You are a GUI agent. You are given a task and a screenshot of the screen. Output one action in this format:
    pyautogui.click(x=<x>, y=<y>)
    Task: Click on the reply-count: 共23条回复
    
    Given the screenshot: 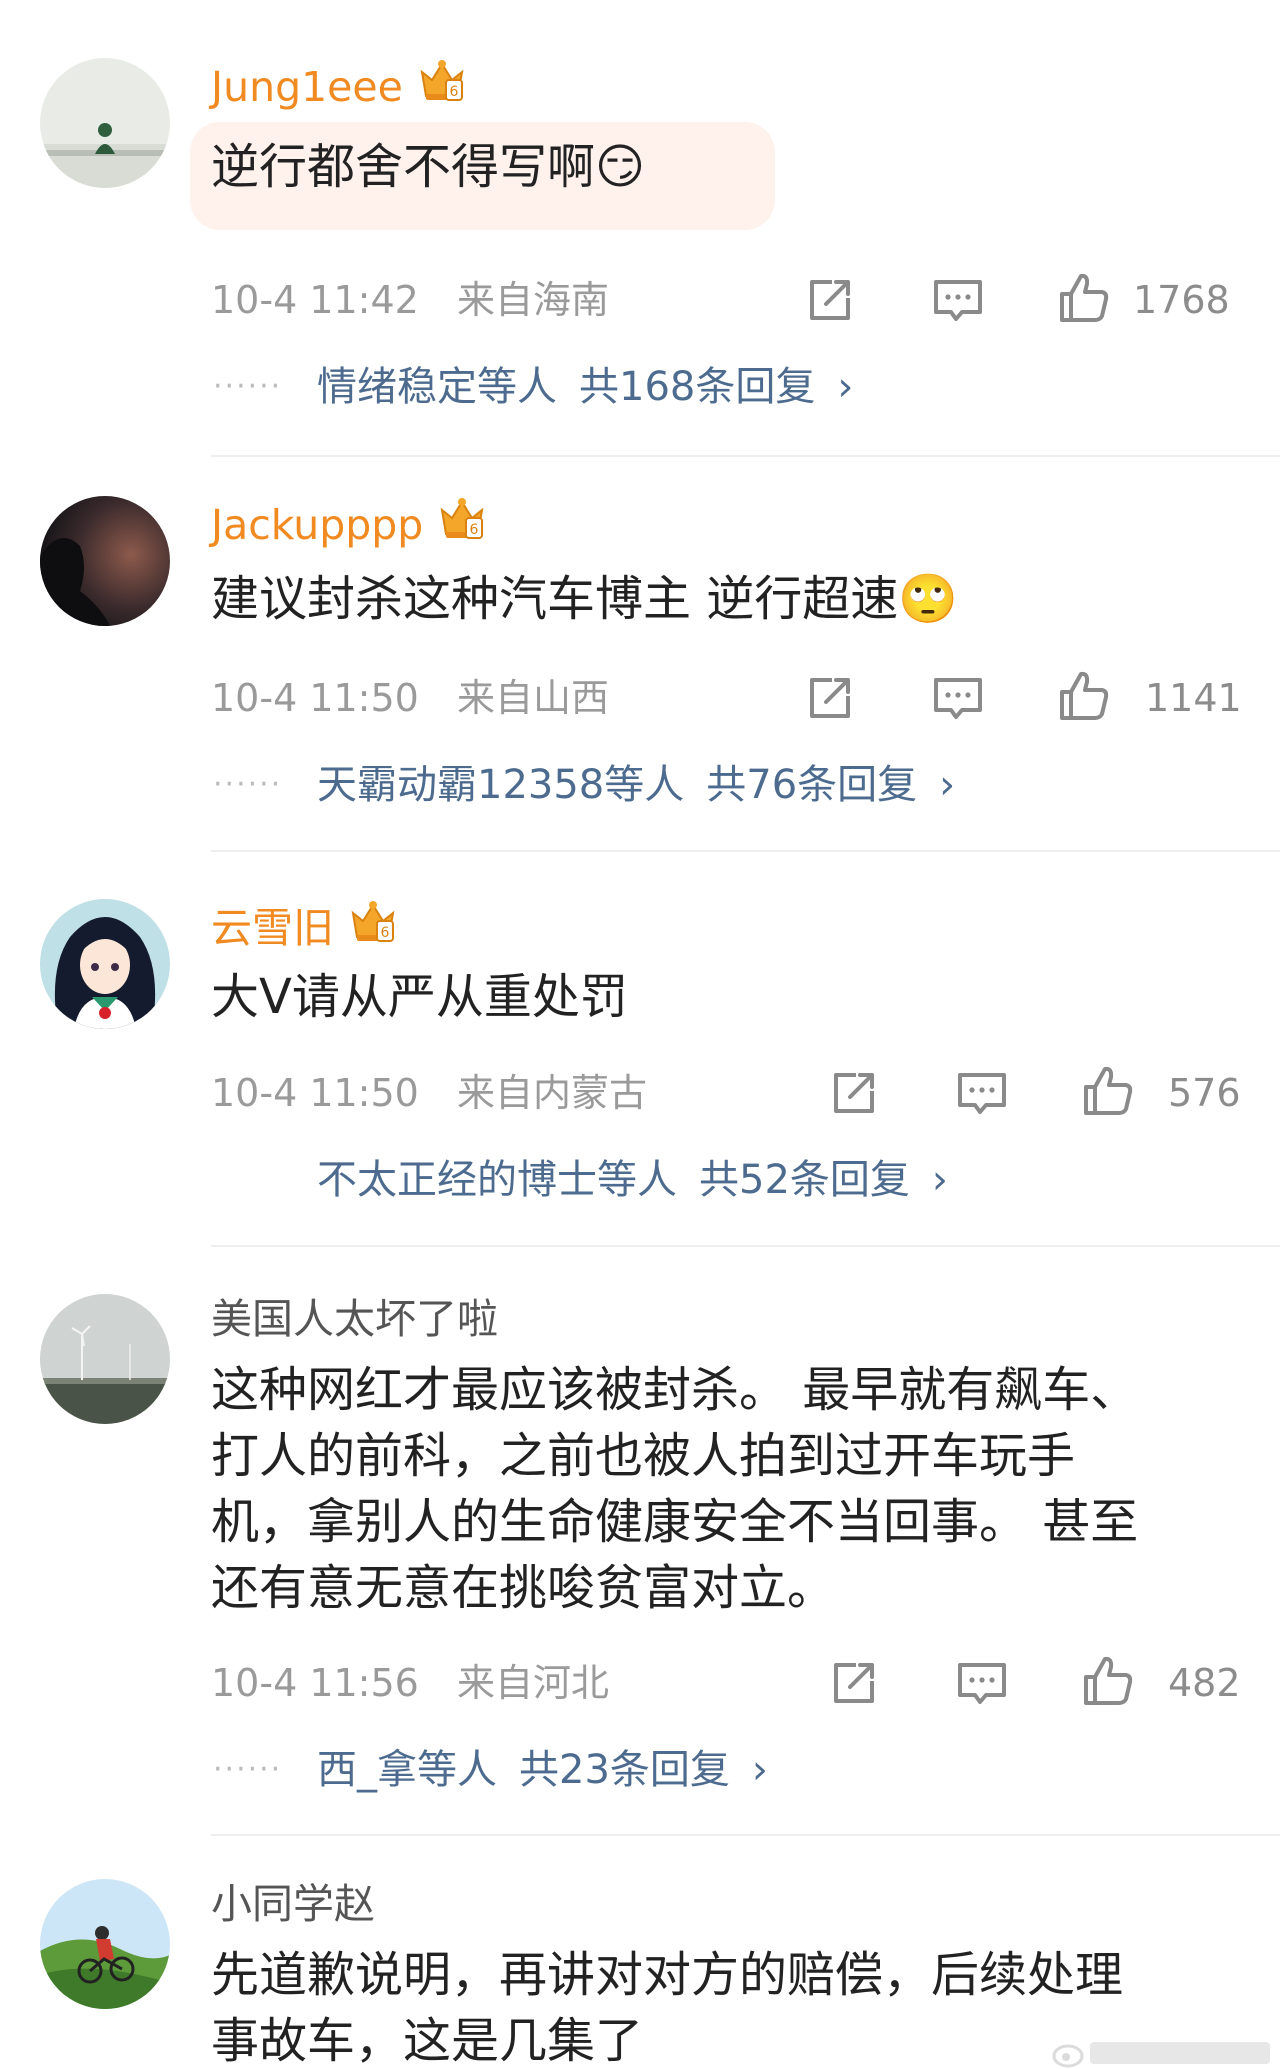 What is the action you would take?
    pyautogui.click(x=624, y=1770)
    